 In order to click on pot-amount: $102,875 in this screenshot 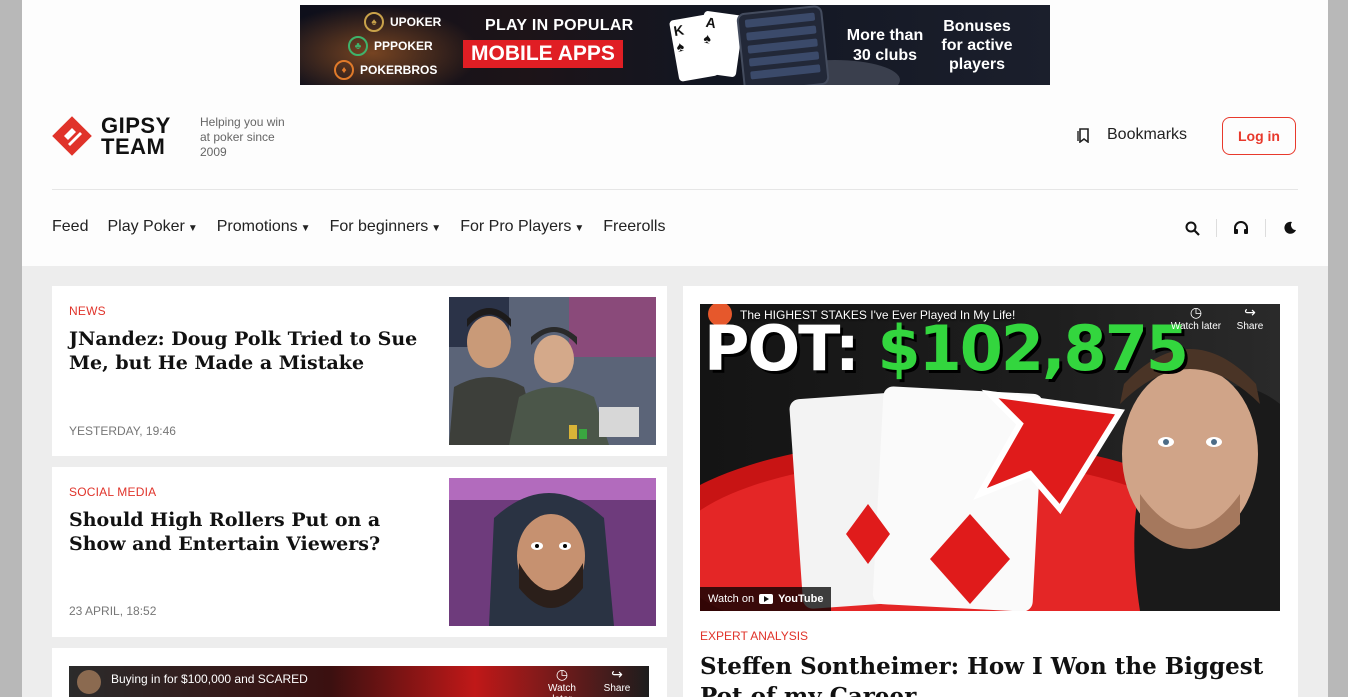, I will do `click(1033, 348)`.